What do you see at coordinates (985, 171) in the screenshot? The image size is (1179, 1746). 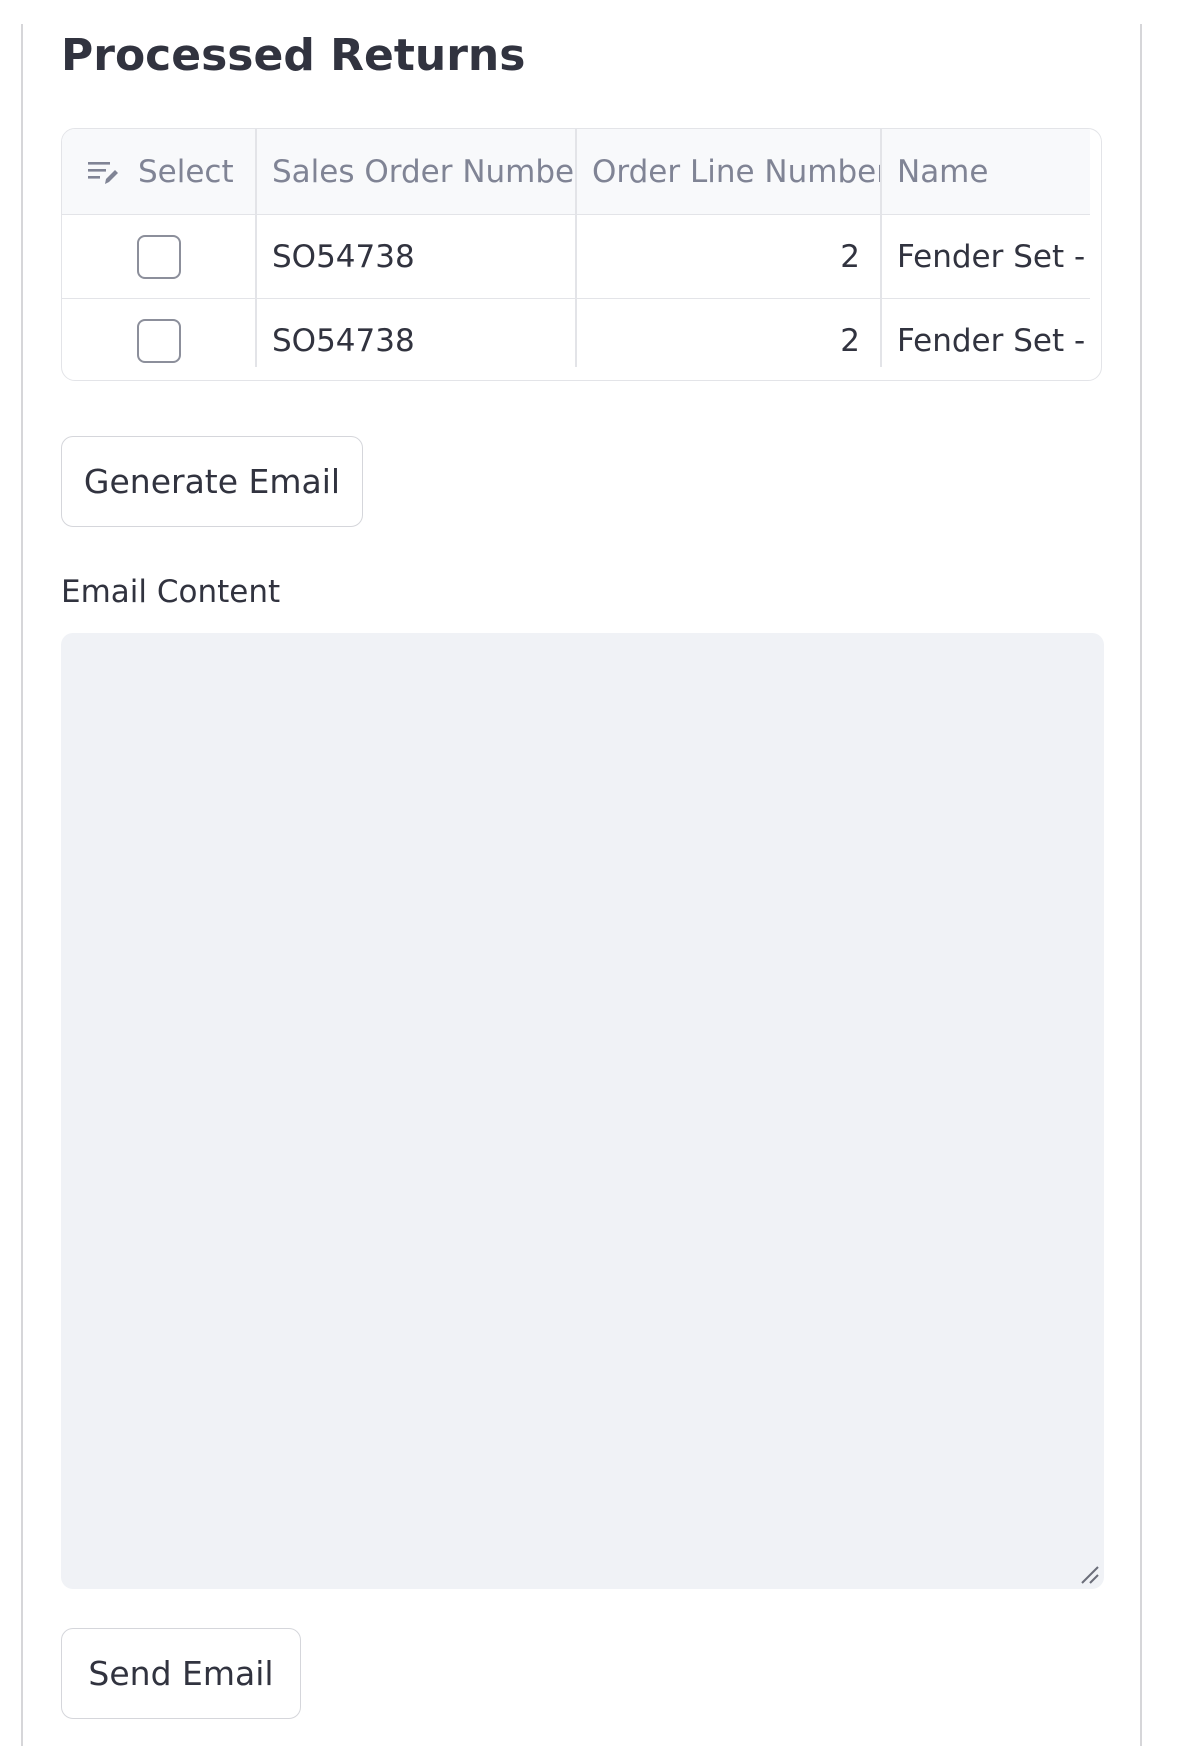 I see `column-header-name: Name` at bounding box center [985, 171].